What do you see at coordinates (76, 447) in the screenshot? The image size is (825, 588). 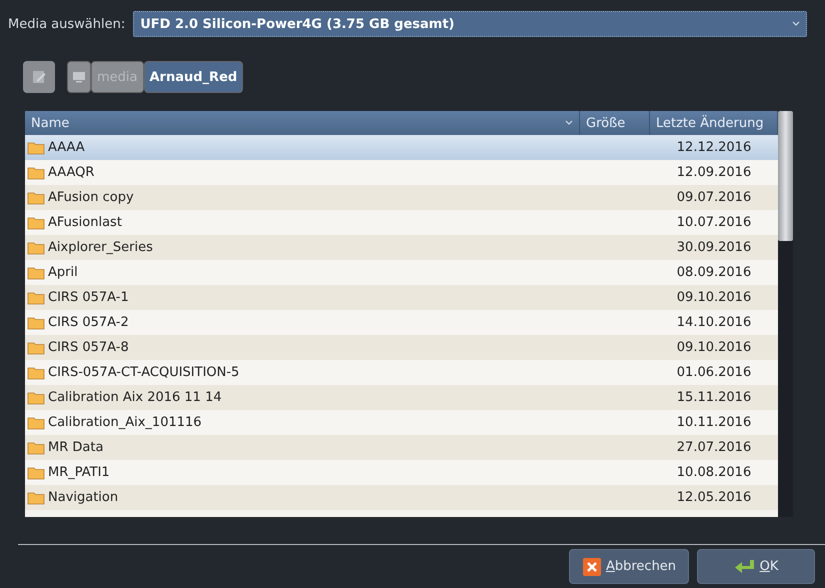 I see `folder-name: MR Data` at bounding box center [76, 447].